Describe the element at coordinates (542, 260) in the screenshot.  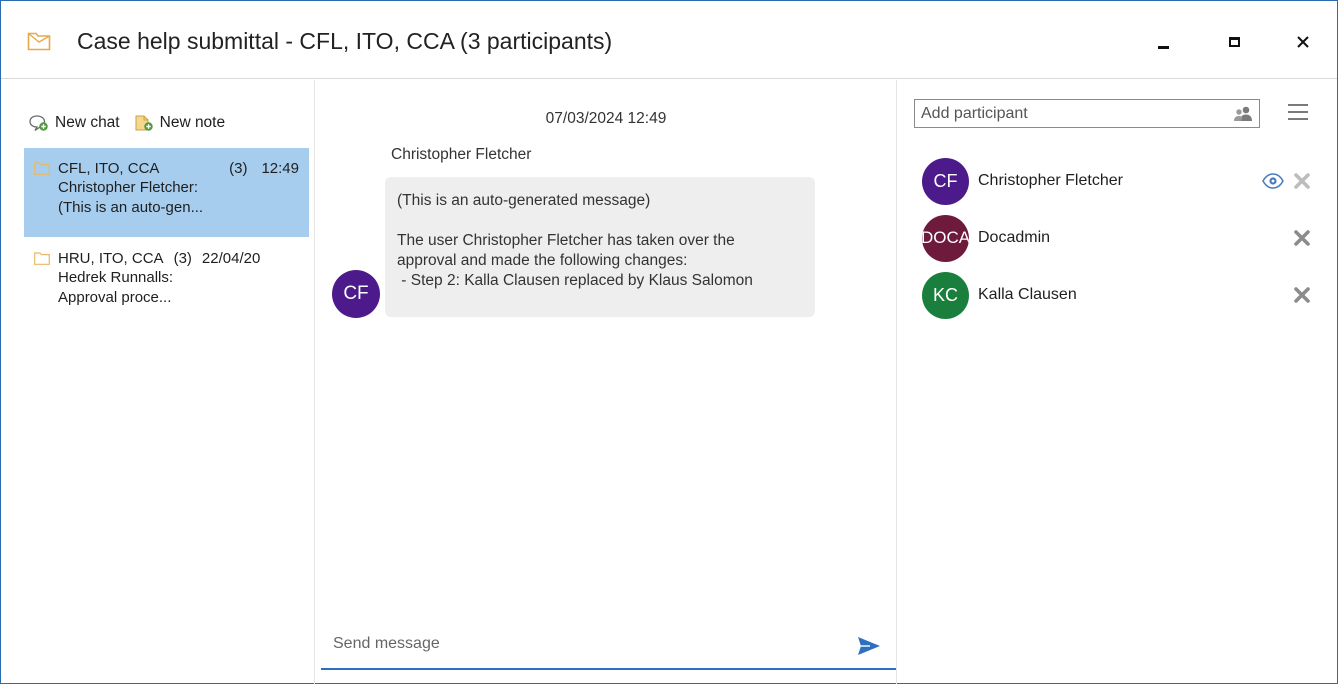
I see `message-line: approval and made the following changes:` at that location.